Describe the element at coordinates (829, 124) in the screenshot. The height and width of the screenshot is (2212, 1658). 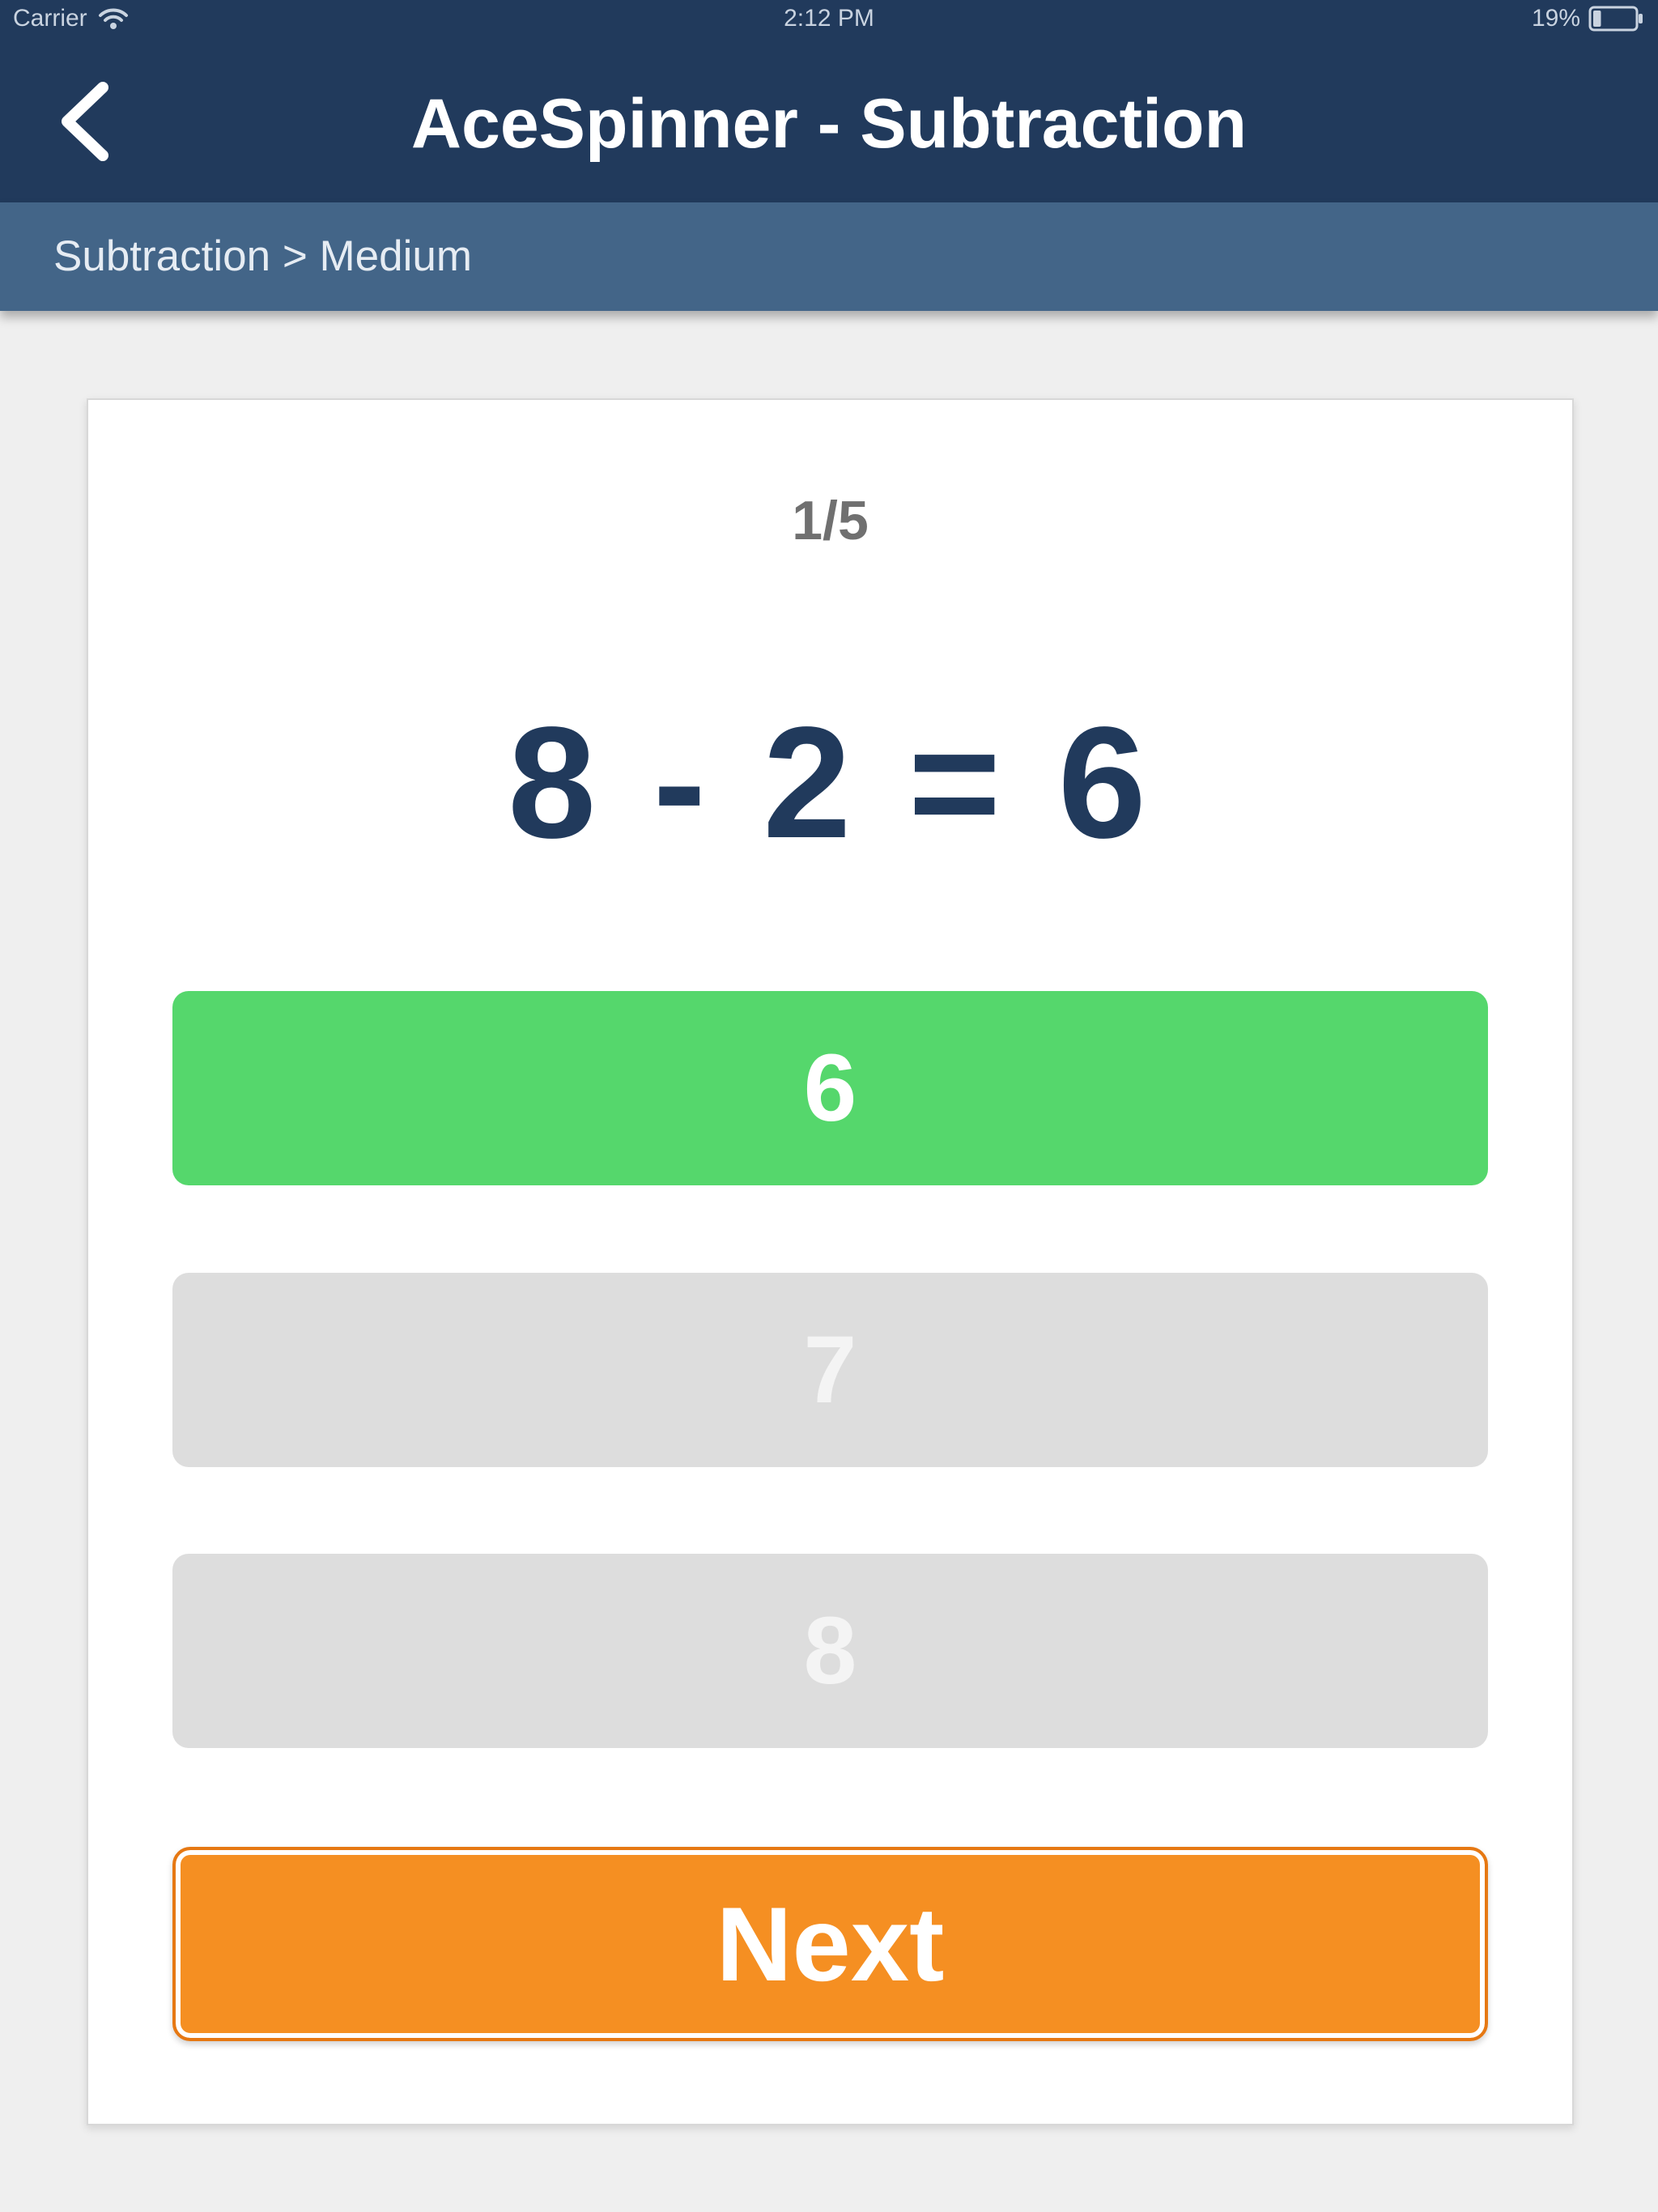
I see `page-title: AceSpinner - Subtraction` at that location.